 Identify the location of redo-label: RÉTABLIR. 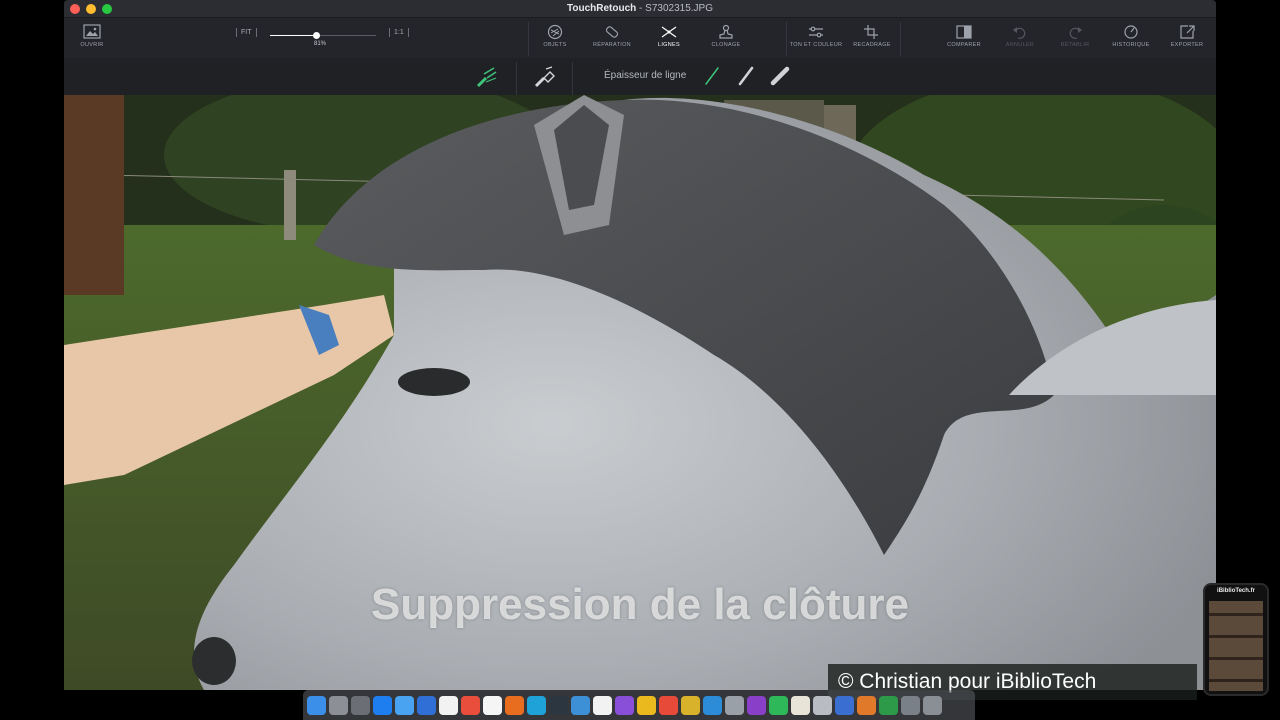
(1075, 45).